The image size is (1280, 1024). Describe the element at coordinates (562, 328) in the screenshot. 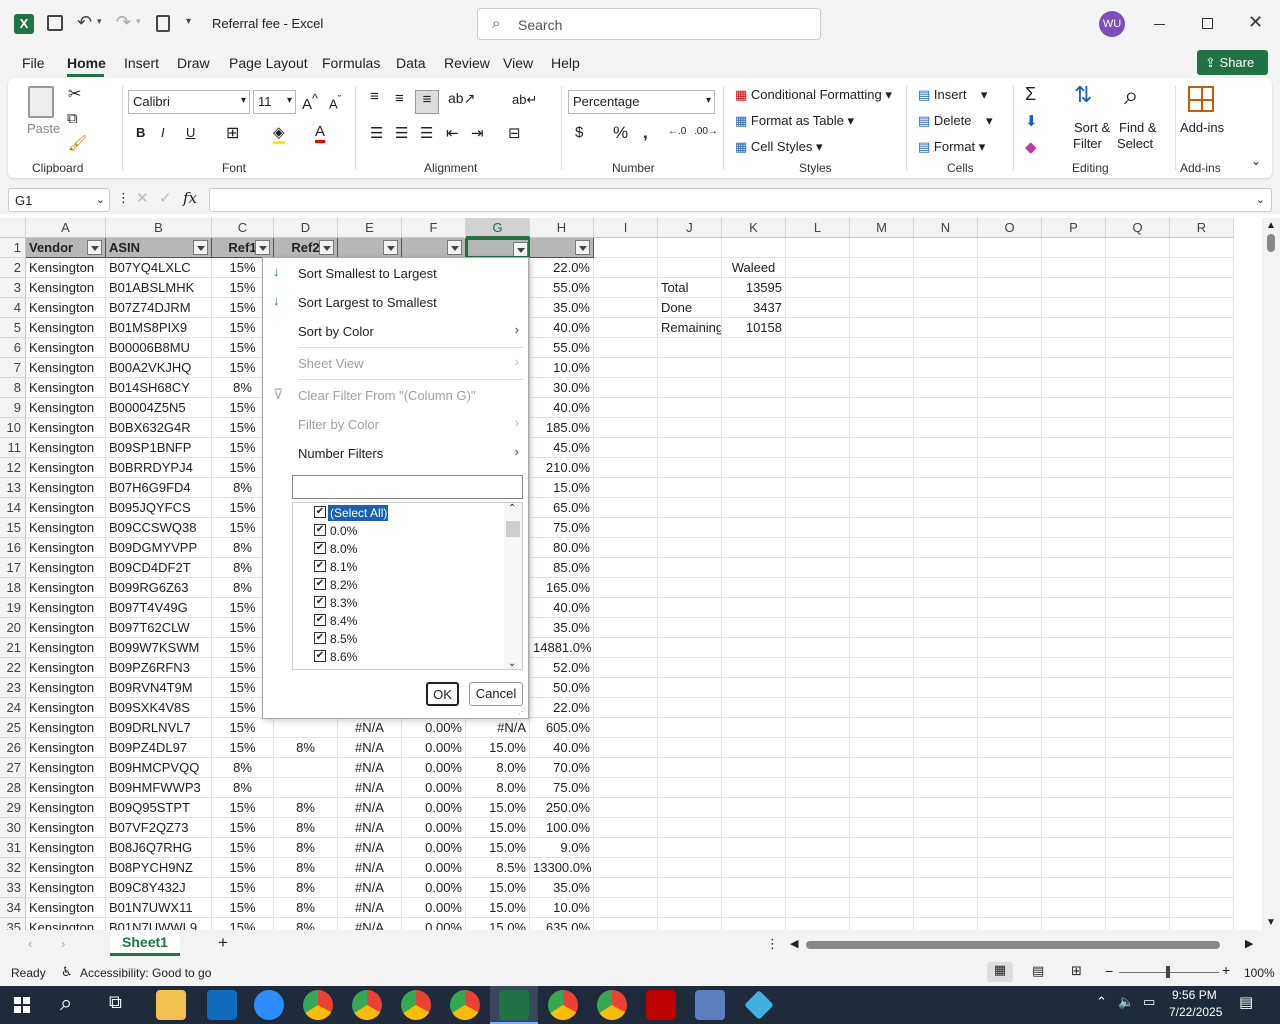

I see `table-cell: 40.0%` at that location.